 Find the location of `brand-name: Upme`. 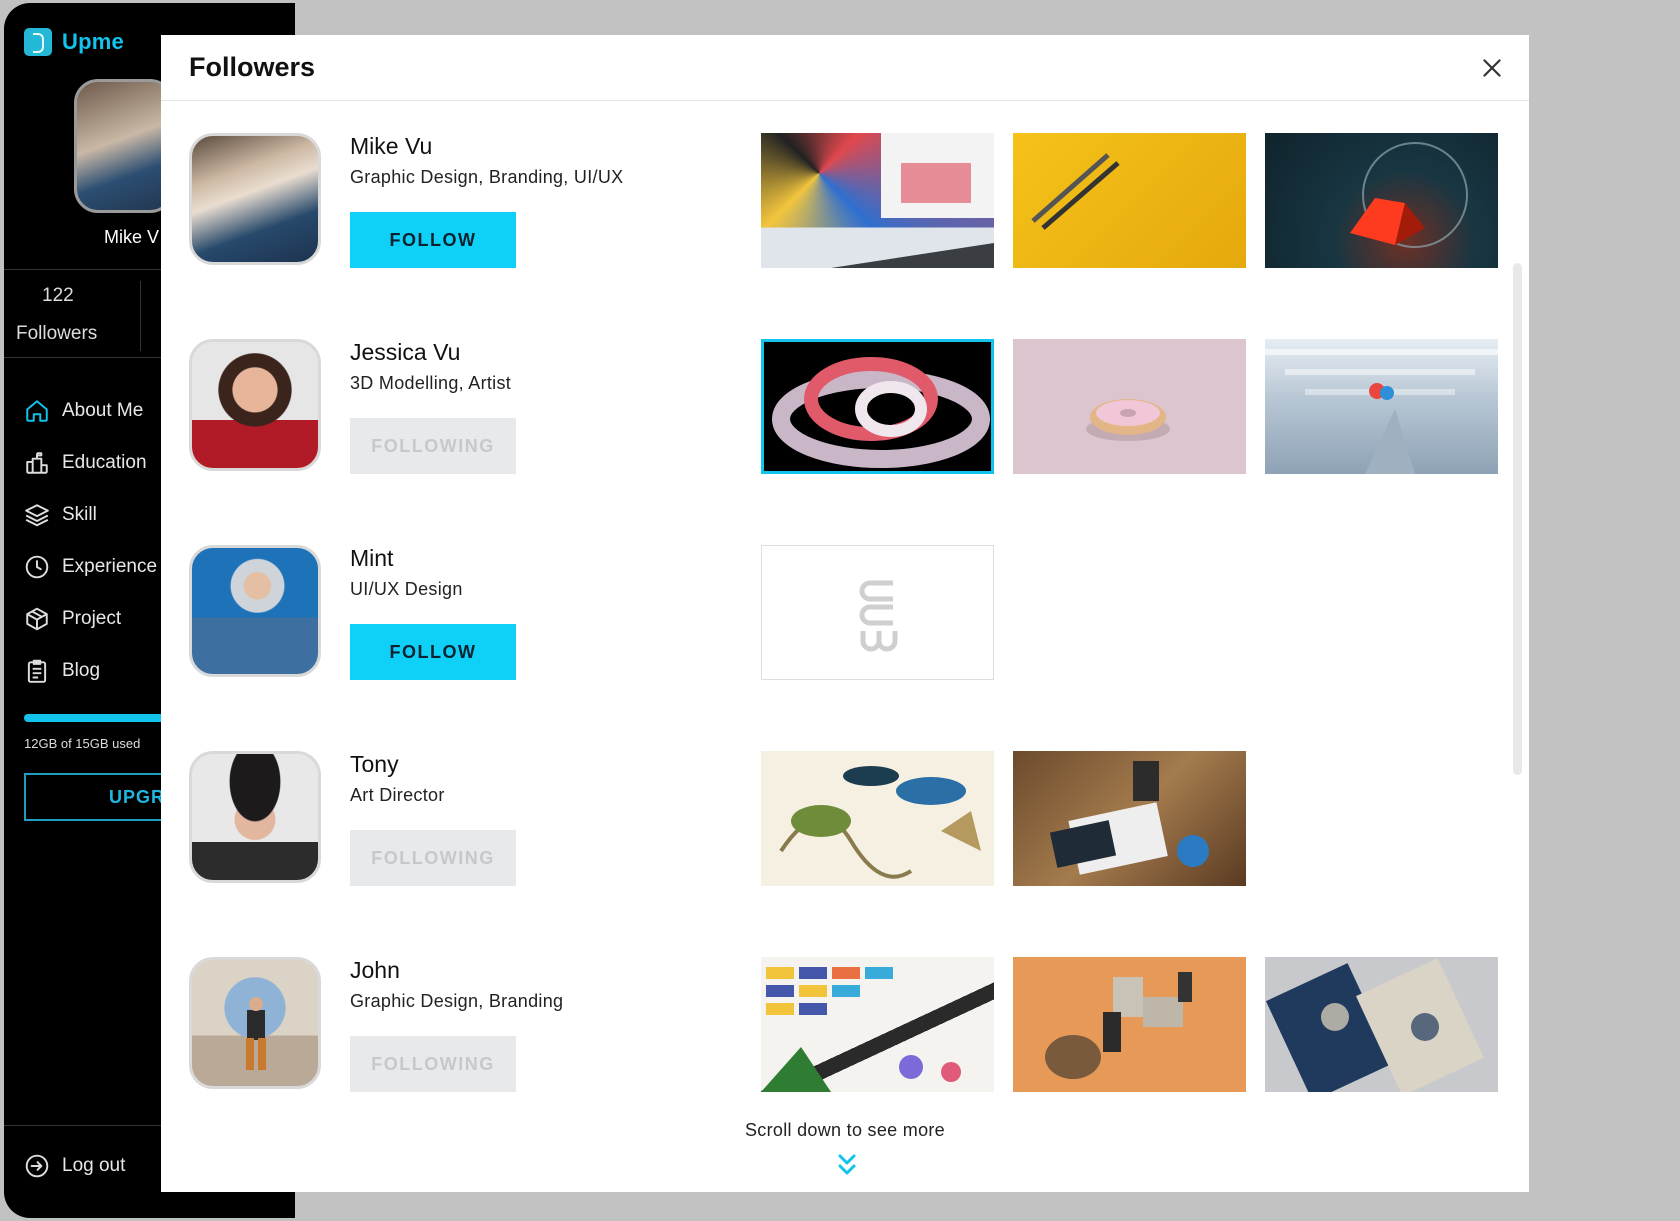

brand-name: Upme is located at coordinates (93, 41).